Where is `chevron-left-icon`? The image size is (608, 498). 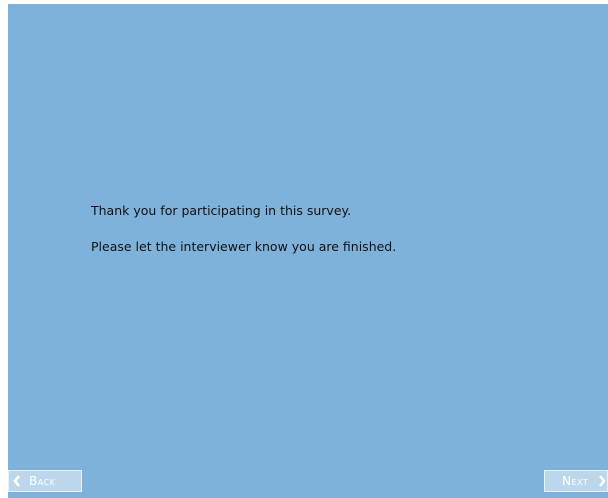 chevron-left-icon is located at coordinates (17, 481).